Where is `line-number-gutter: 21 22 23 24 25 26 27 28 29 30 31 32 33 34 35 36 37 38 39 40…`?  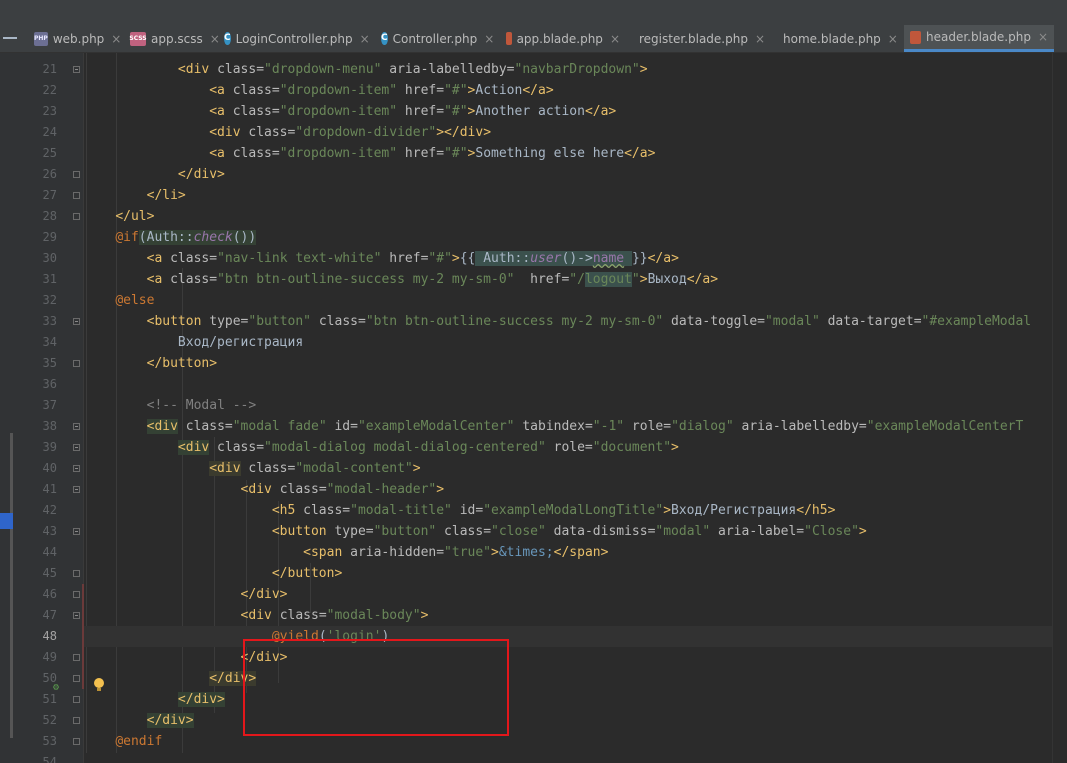
line-number-gutter: 21 22 23 24 25 26 27 28 29 30 31 32 33 34 35 36 37 38 39 40… is located at coordinates (48, 408).